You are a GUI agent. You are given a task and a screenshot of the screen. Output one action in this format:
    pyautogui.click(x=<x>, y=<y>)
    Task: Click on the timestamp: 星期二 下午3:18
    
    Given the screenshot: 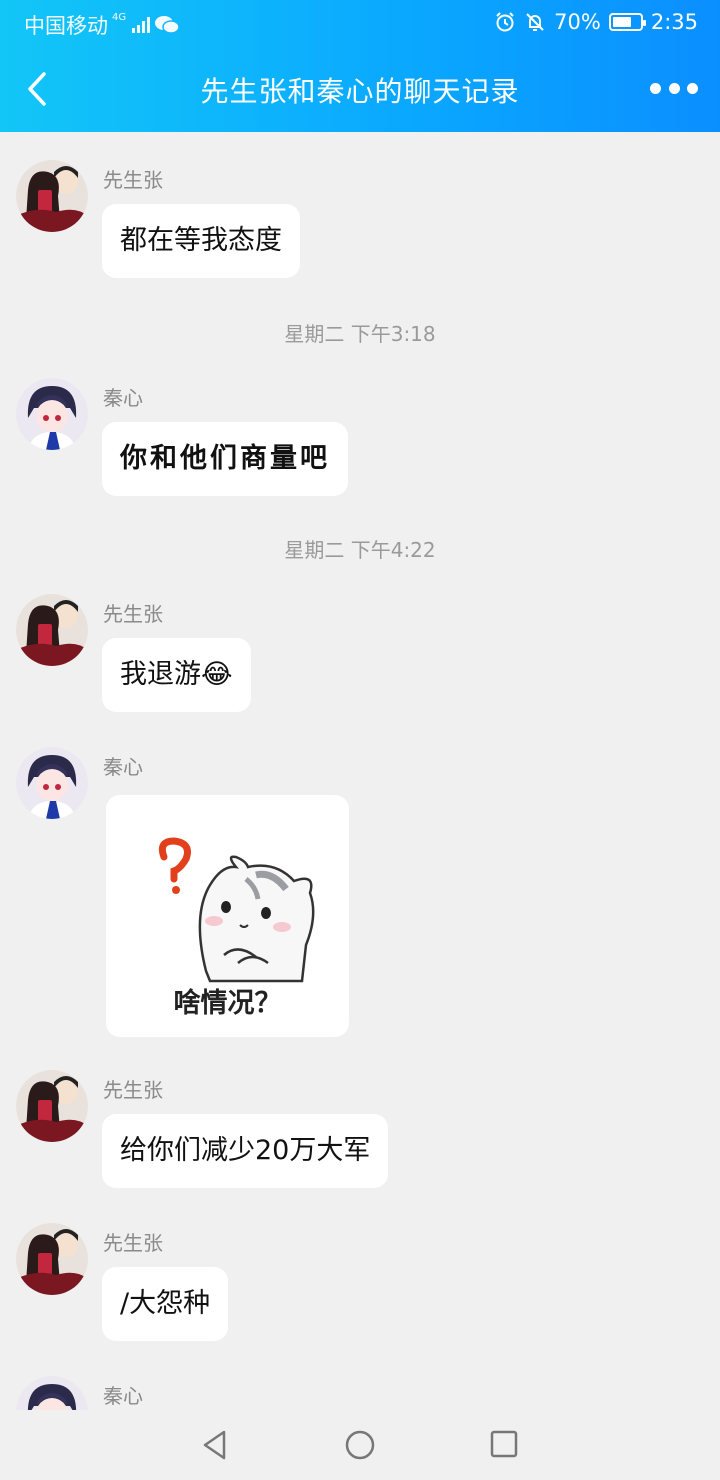 What is the action you would take?
    pyautogui.click(x=360, y=334)
    